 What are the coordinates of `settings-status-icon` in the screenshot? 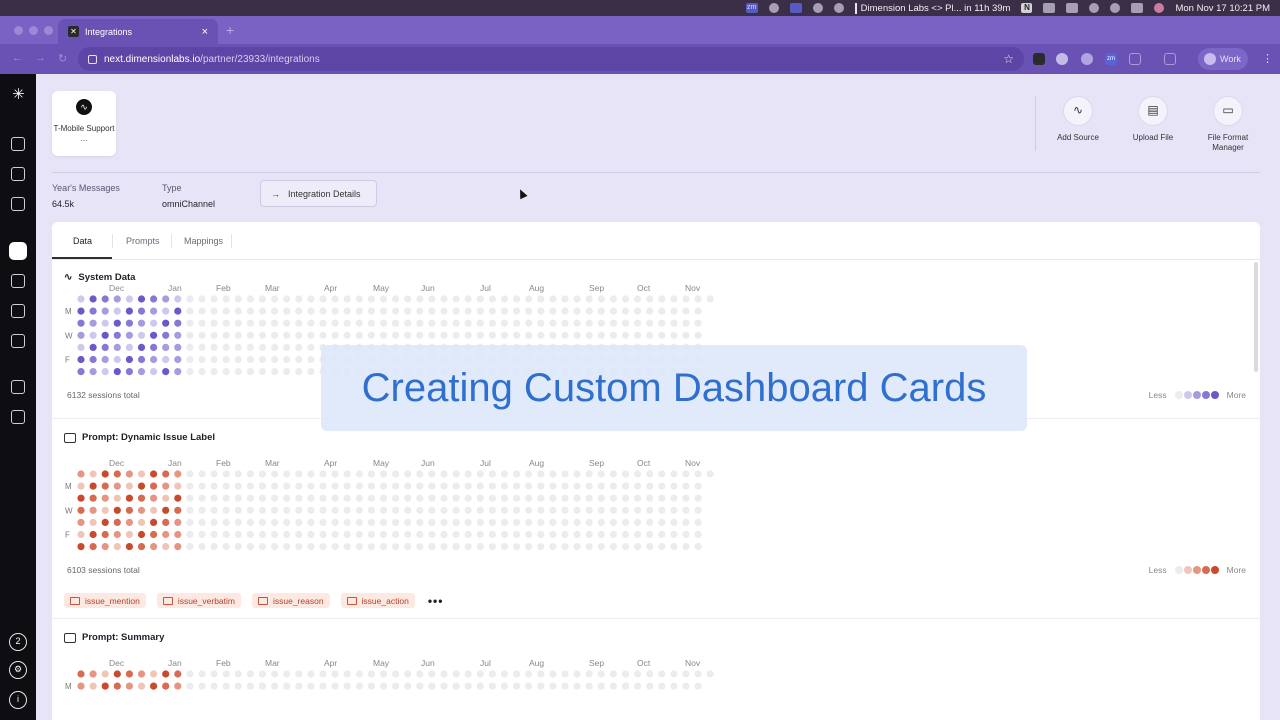 It's located at (838, 8).